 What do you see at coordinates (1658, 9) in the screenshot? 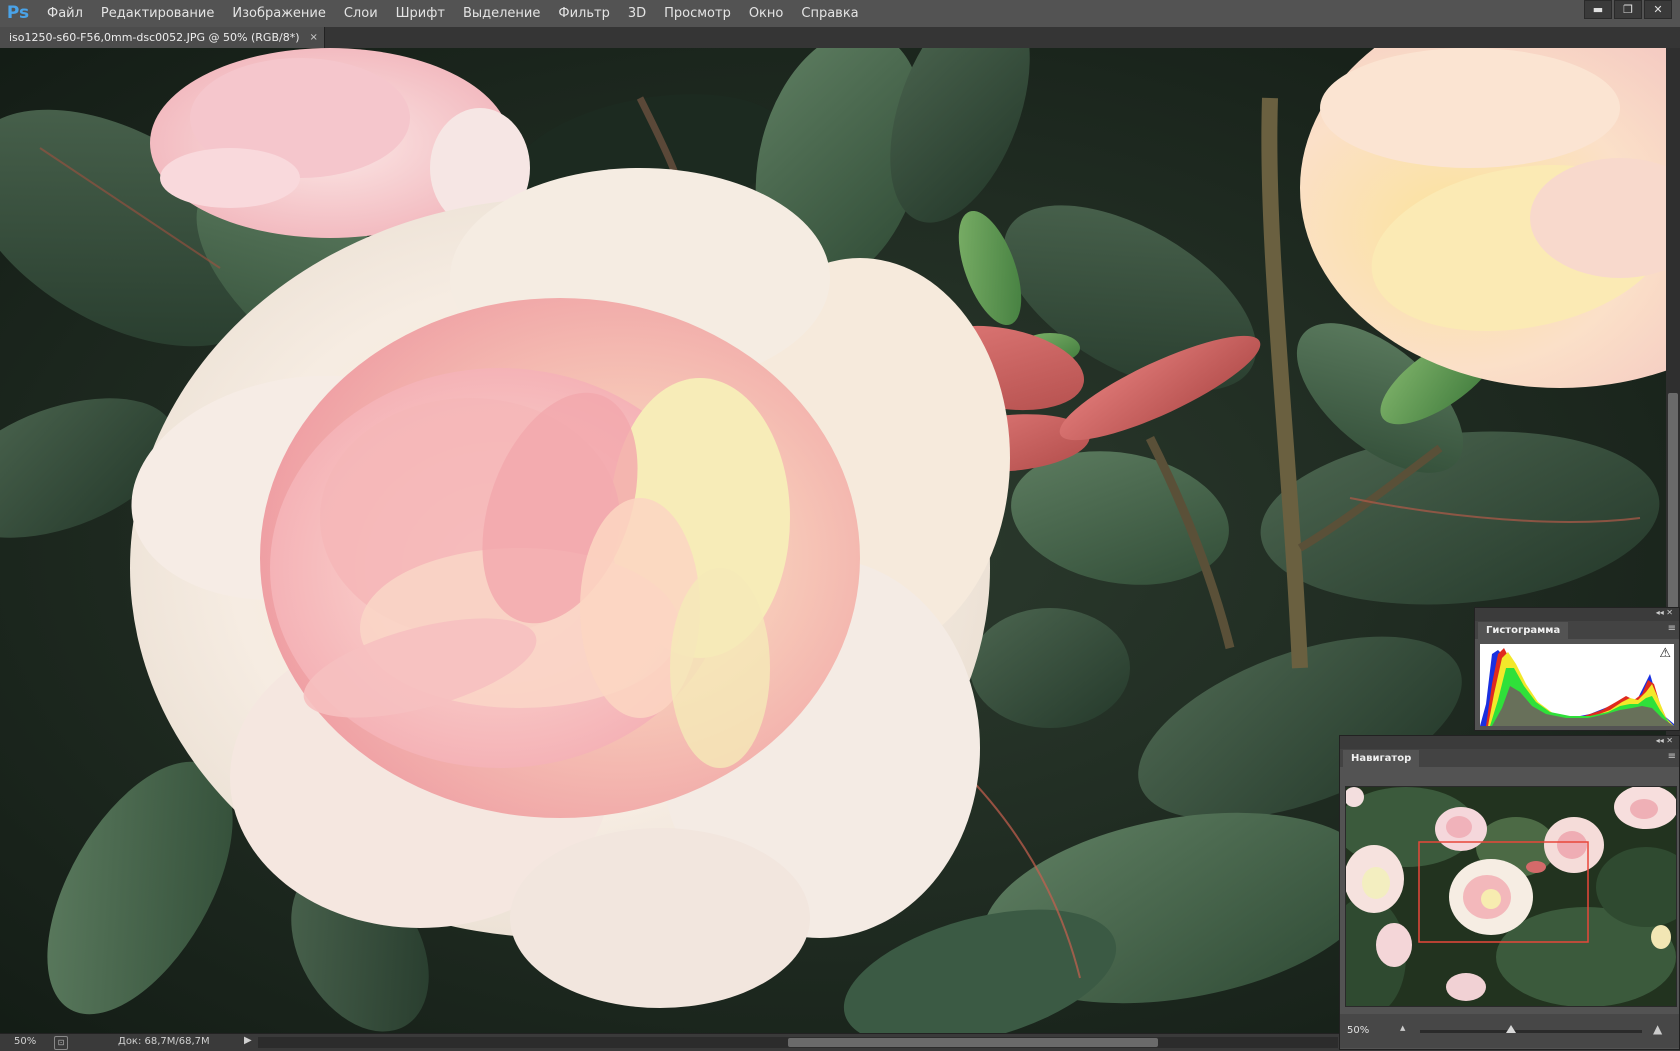
I see `close-window-button: ✕` at bounding box center [1658, 9].